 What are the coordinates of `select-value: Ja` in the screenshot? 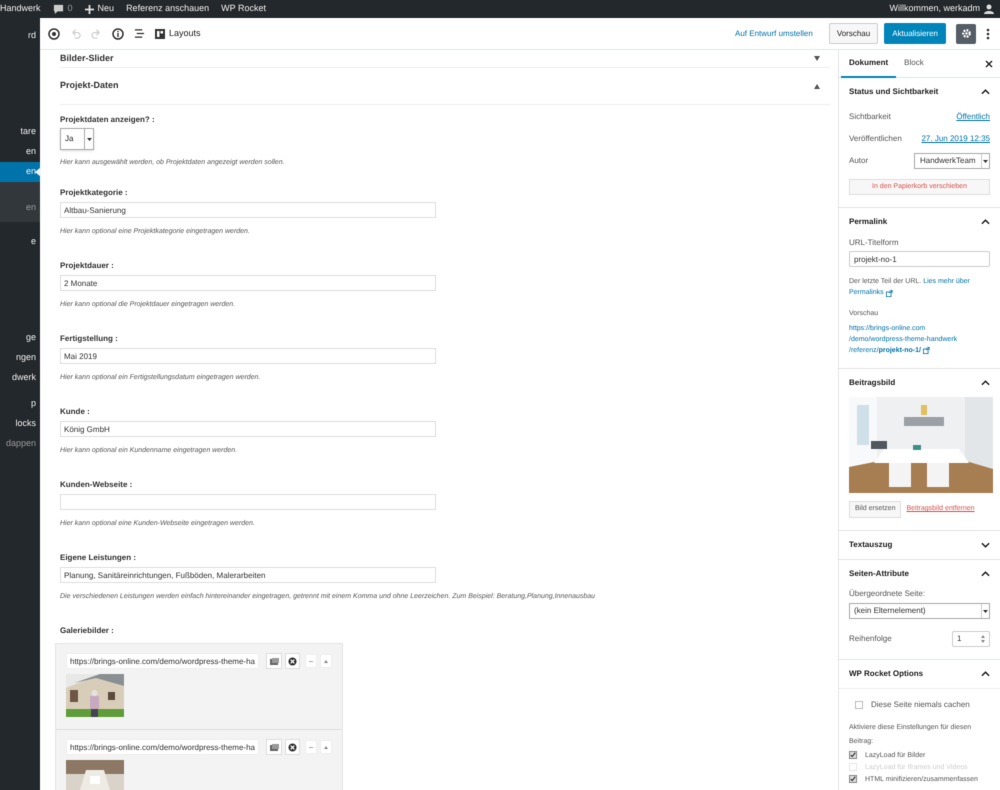 It's located at (69, 139).